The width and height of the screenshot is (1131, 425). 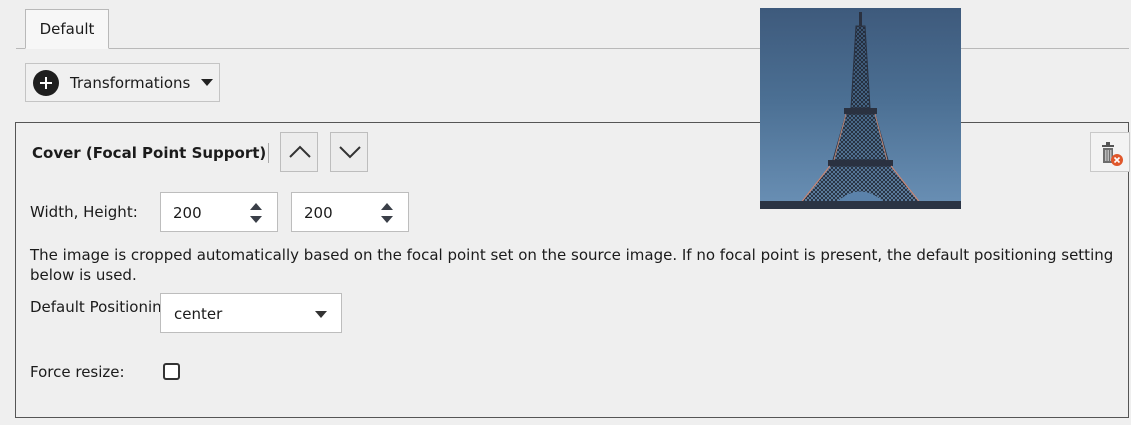 What do you see at coordinates (77, 372) in the screenshot?
I see `force-resize-label: Force resize:` at bounding box center [77, 372].